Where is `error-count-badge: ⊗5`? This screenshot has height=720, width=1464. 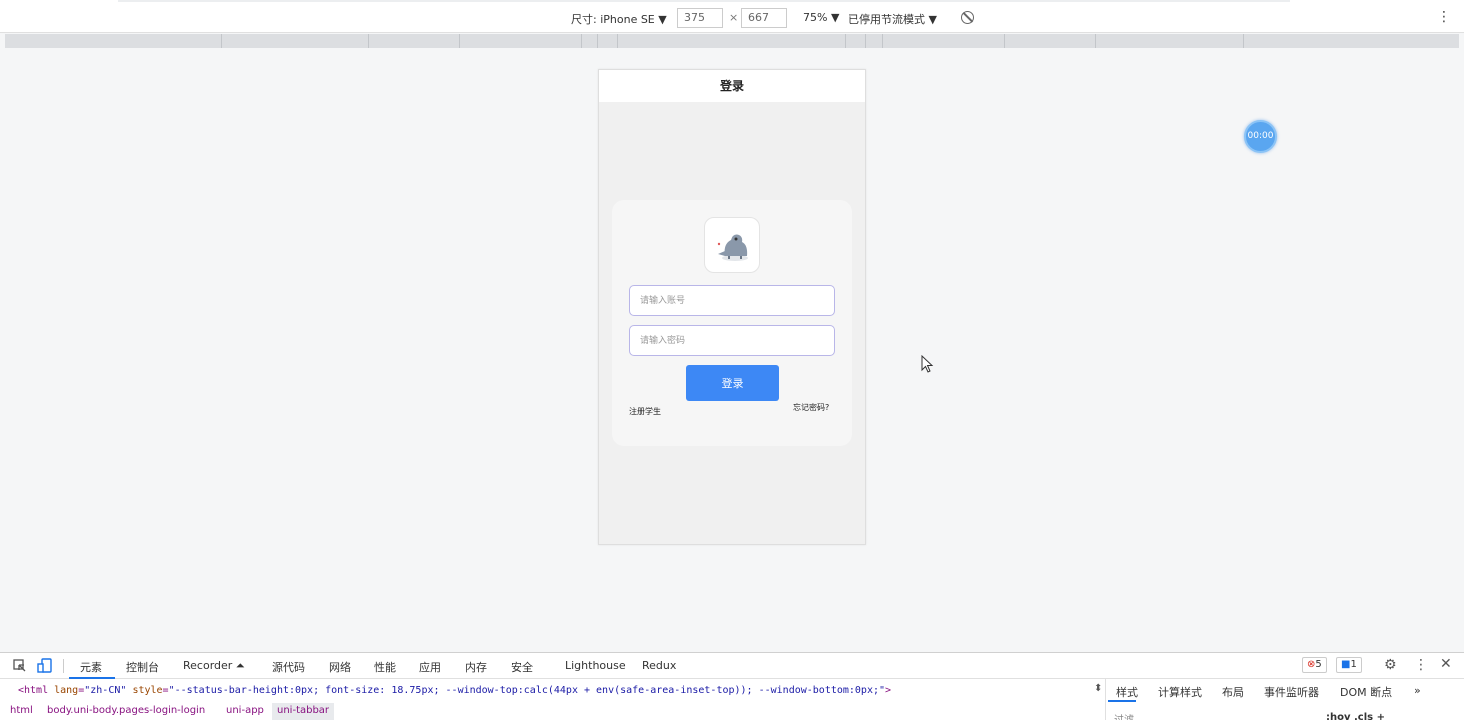 error-count-badge: ⊗5 is located at coordinates (1314, 665).